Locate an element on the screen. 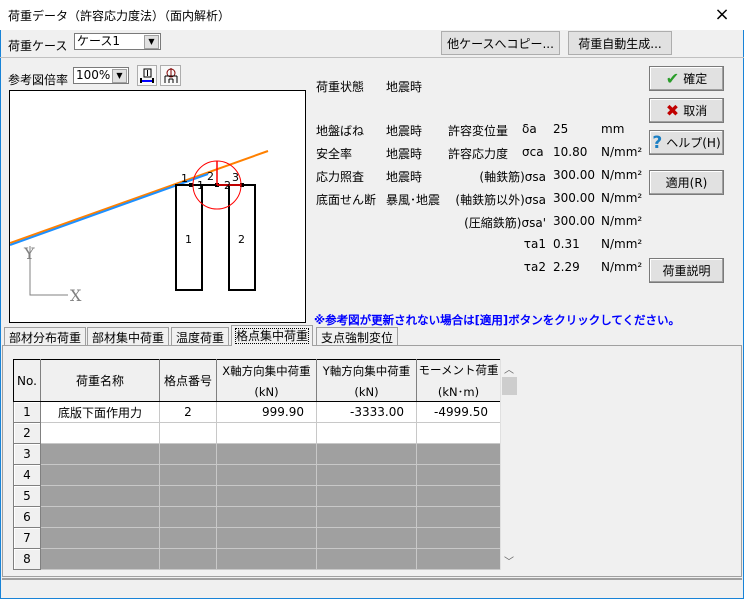  moment-cell is located at coordinates (458, 433).